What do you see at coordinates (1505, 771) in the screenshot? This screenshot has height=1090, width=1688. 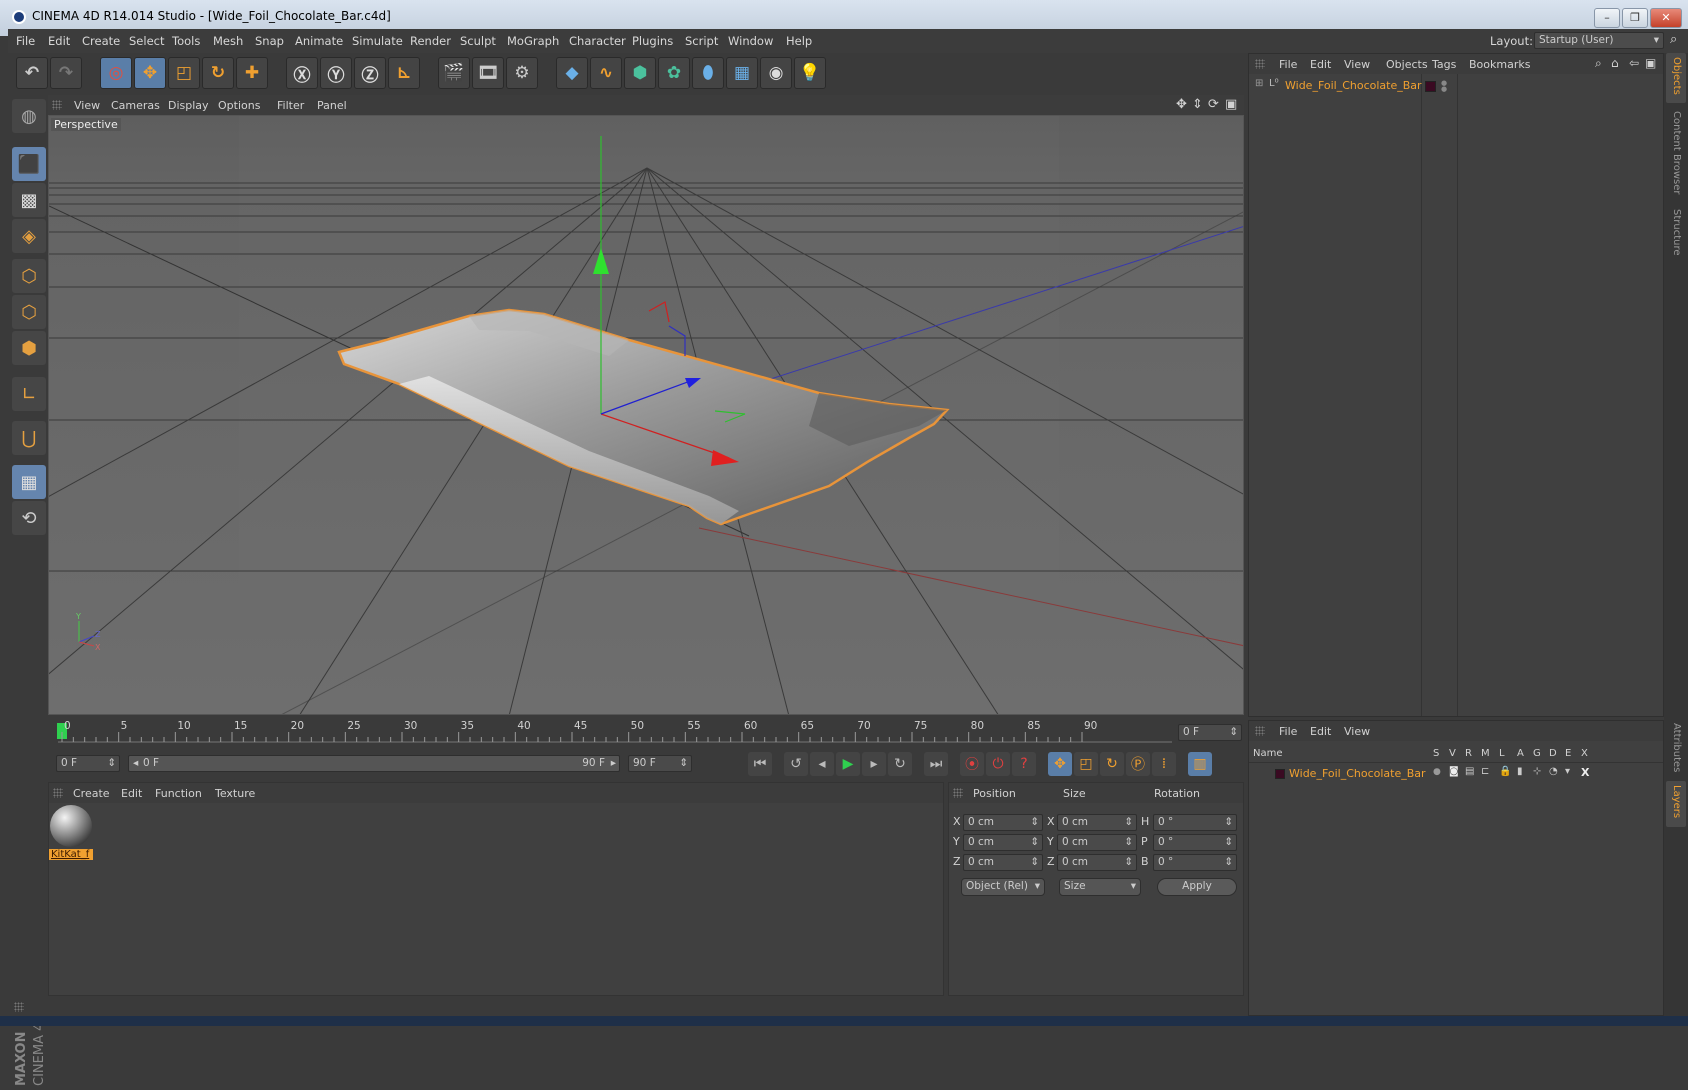 I see `lock-toggle-icon: 🔒` at bounding box center [1505, 771].